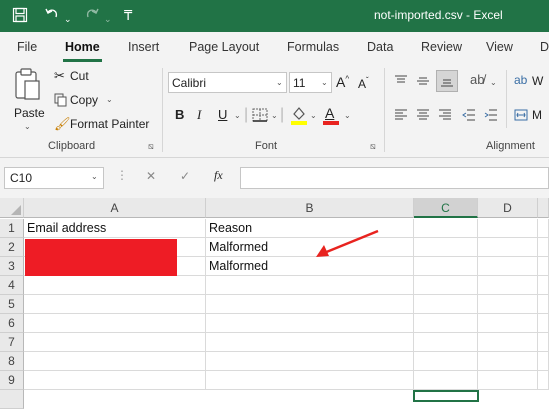  I want to click on fill-color-icon, so click(299, 115).